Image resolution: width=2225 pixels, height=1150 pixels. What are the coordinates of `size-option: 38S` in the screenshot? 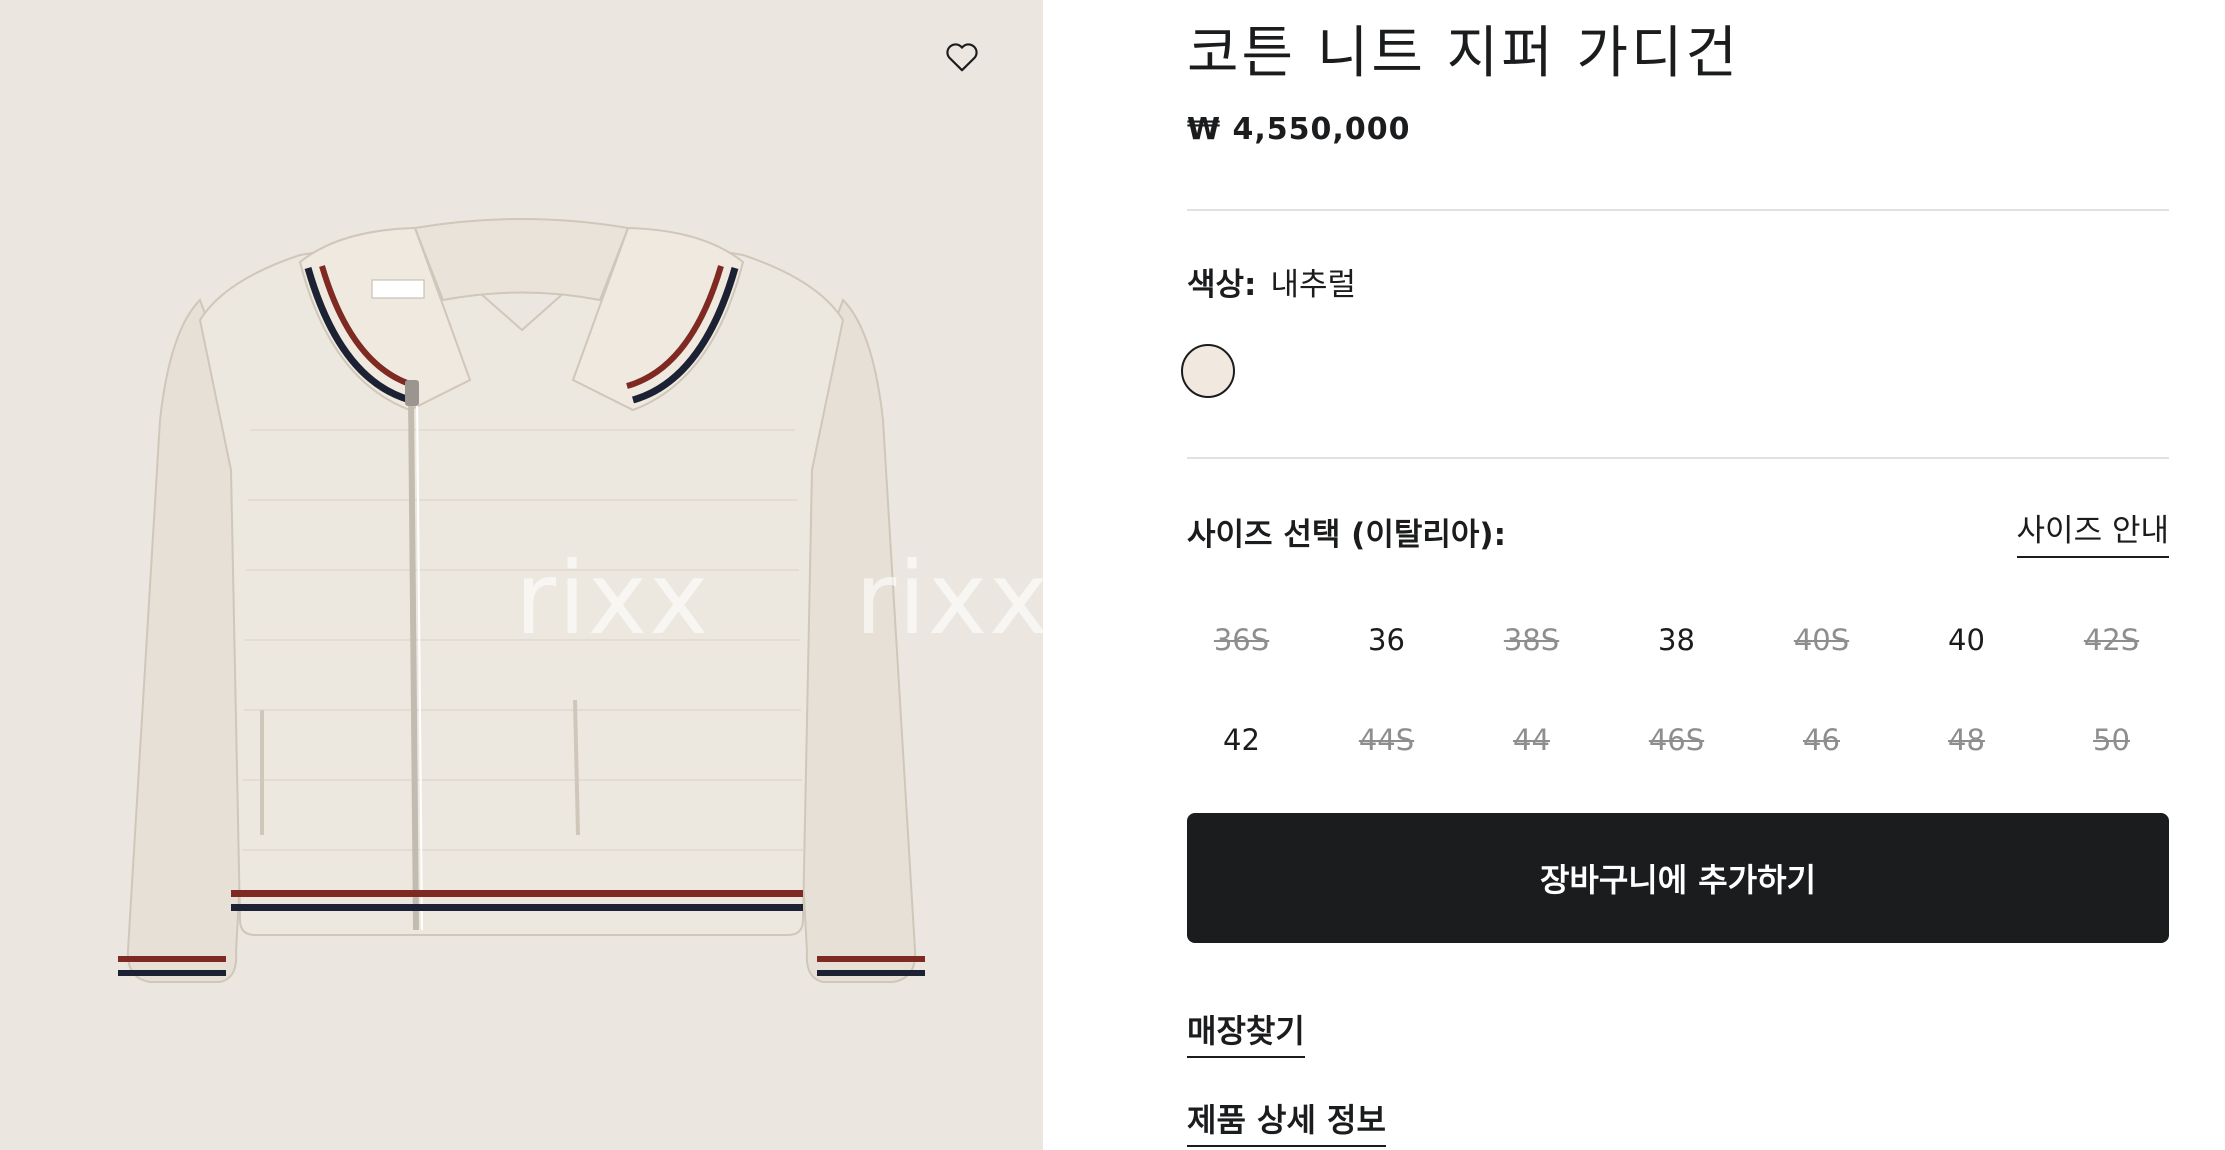 It's located at (1531, 640).